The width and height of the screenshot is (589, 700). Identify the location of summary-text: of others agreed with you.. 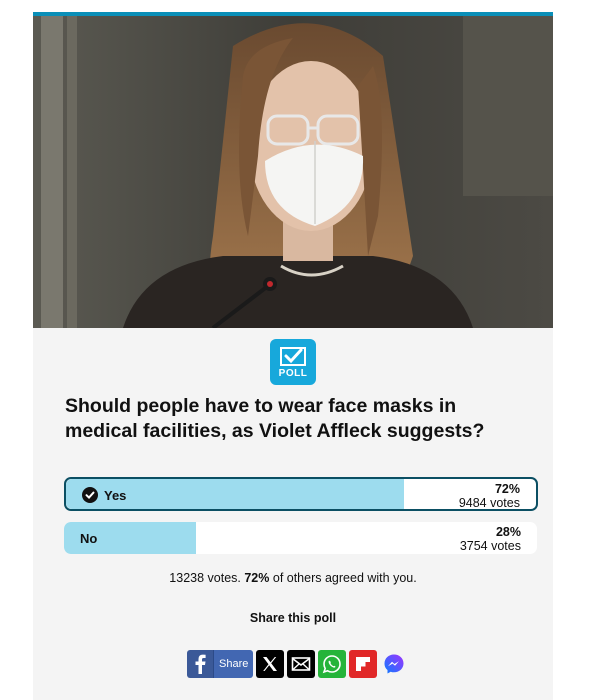
(343, 578).